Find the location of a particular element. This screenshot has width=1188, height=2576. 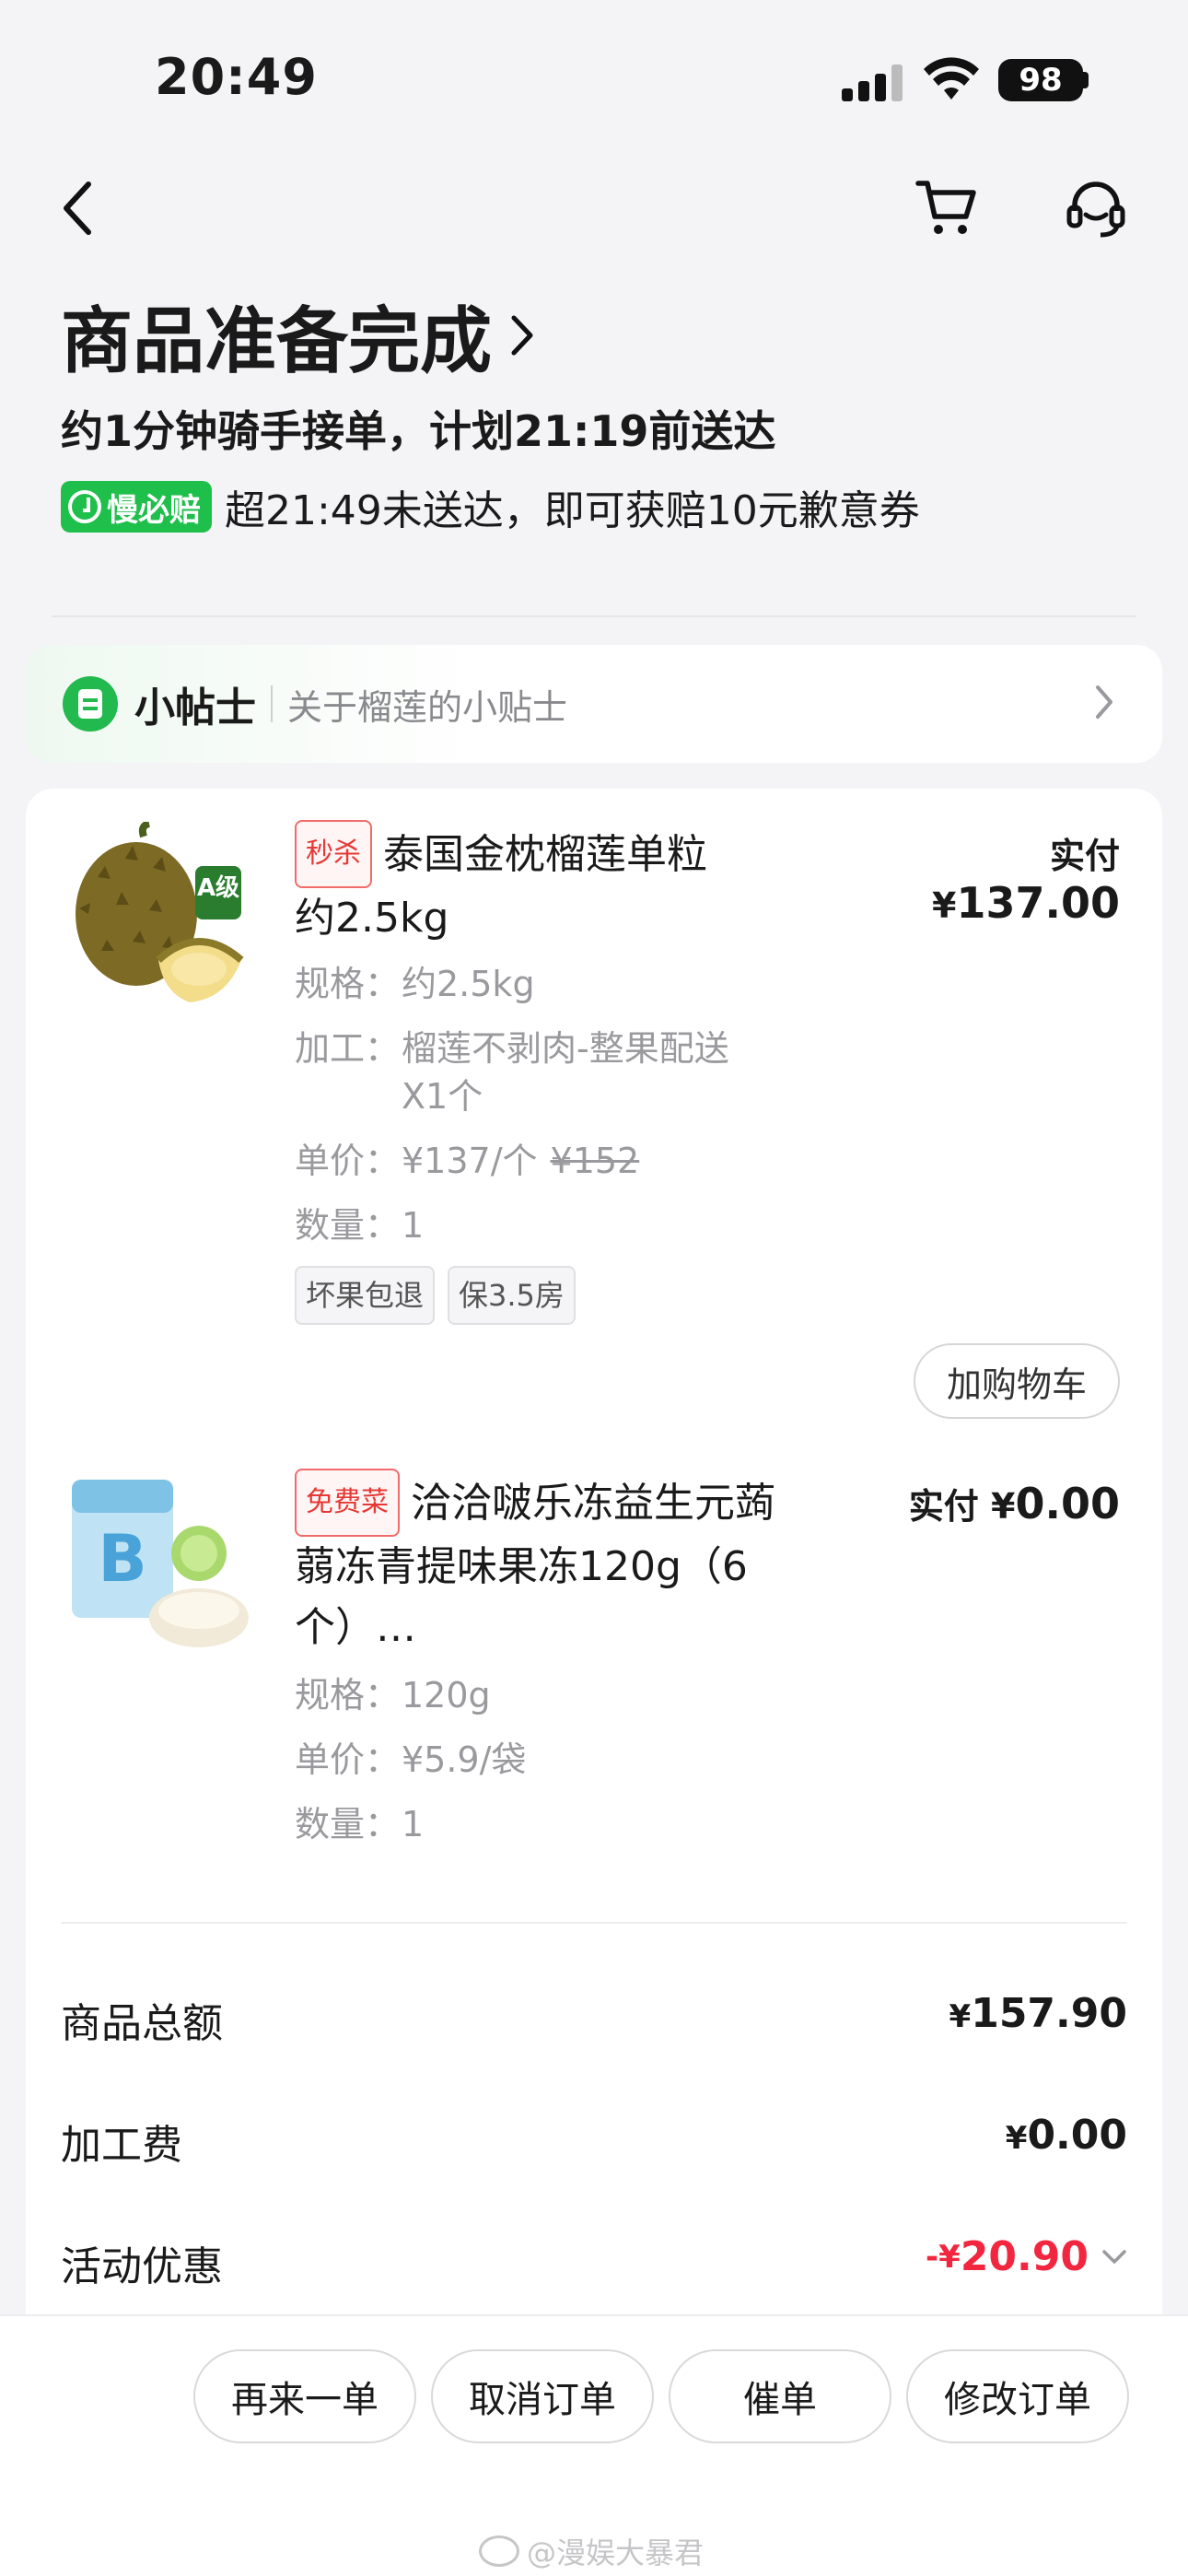

guarantee-text: 超21:49未送达，即可获赔10元歉意券 is located at coordinates (572, 510).